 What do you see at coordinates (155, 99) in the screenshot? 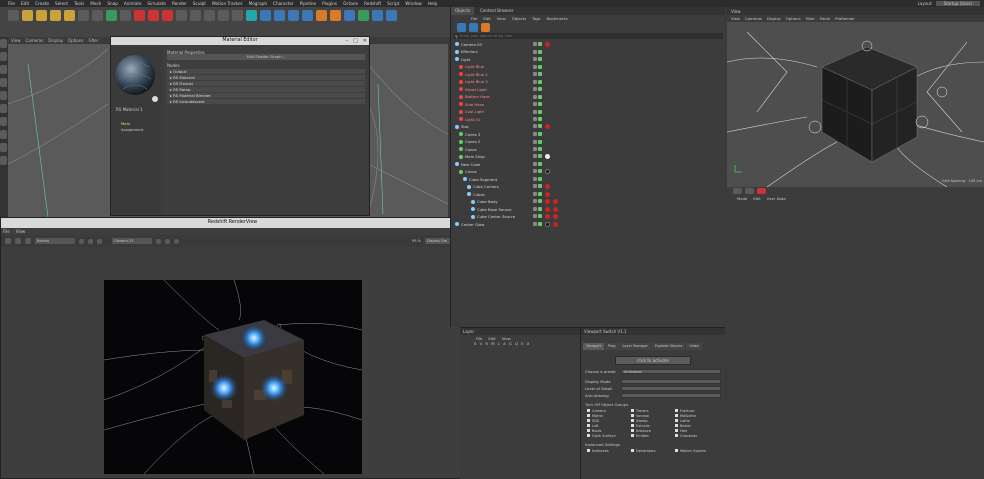
I see `preview-options-icon` at bounding box center [155, 99].